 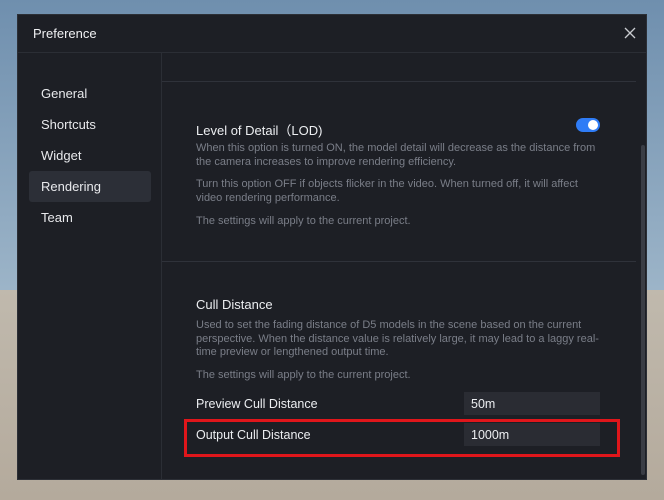 I want to click on cull-distance-title: Cull Distance, so click(x=234, y=304).